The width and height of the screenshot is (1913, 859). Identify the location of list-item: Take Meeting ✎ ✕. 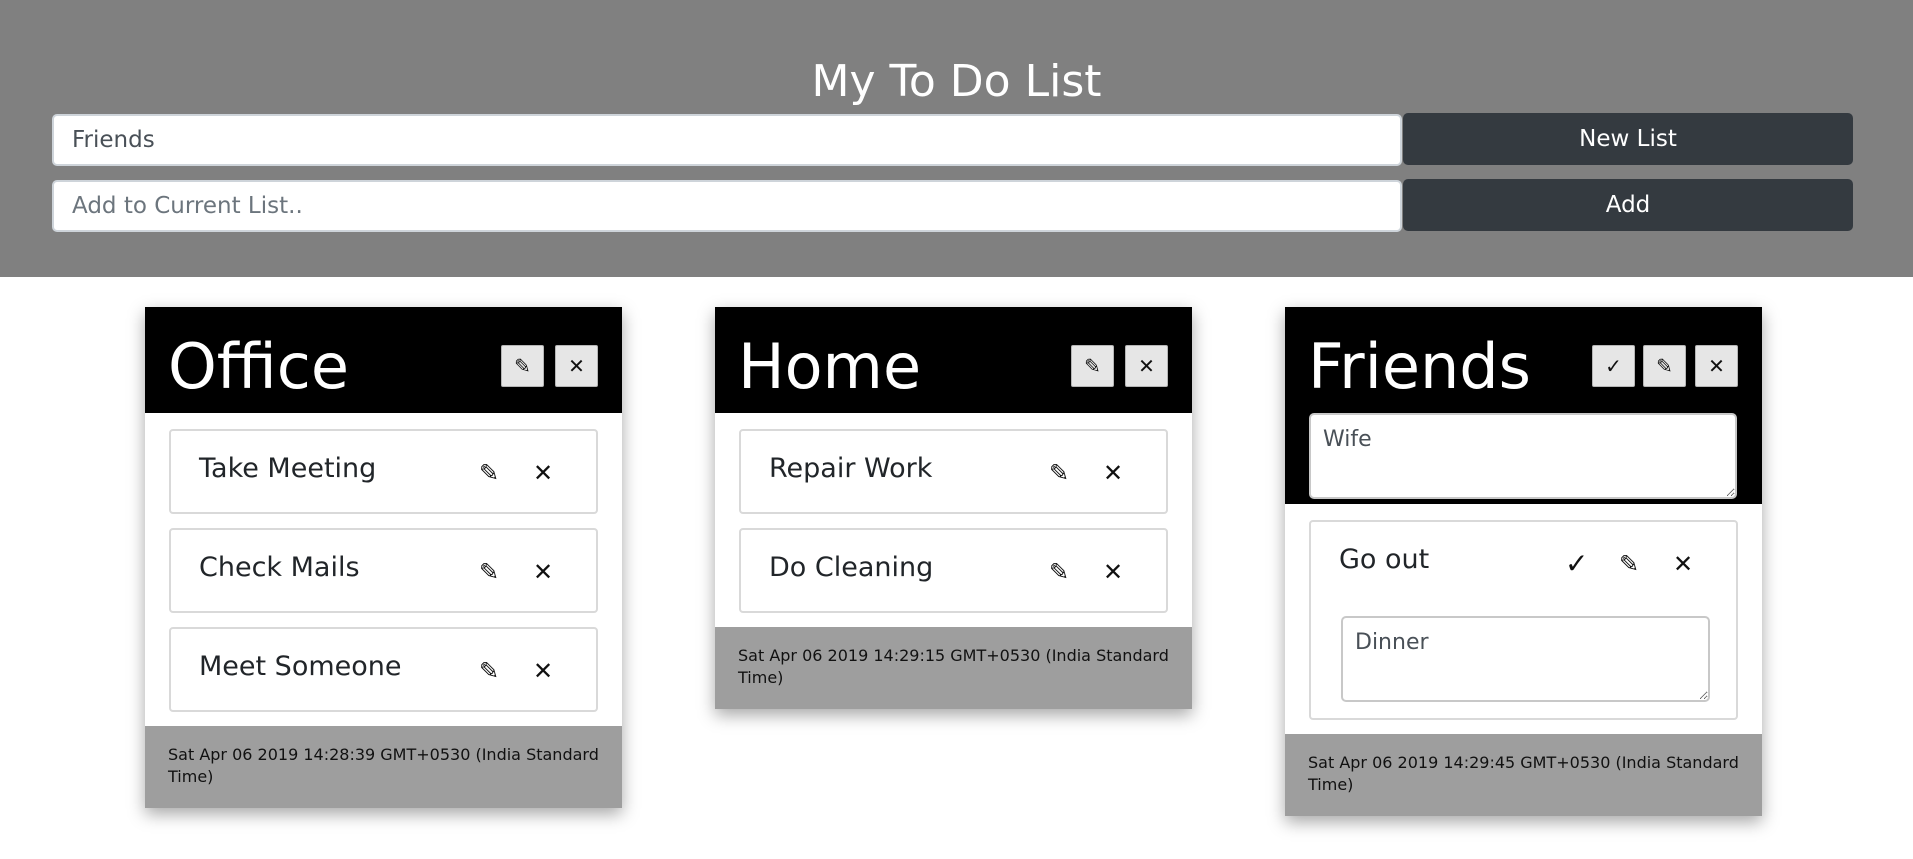
(383, 471).